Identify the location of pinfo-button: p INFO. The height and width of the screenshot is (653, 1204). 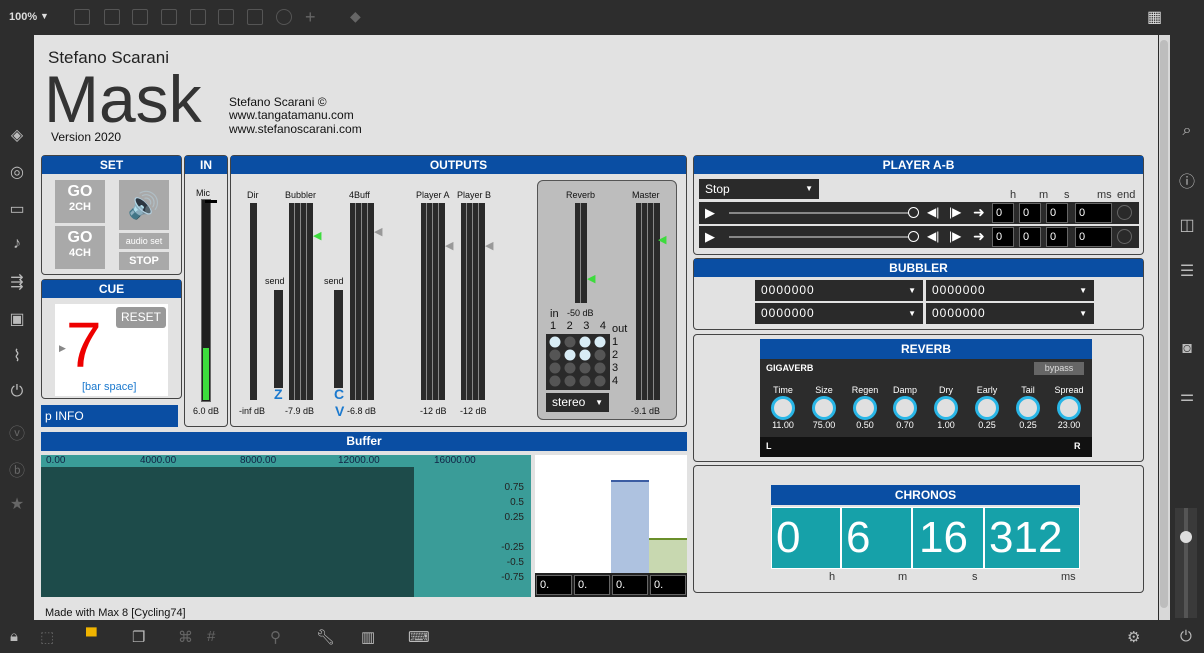
(109, 416).